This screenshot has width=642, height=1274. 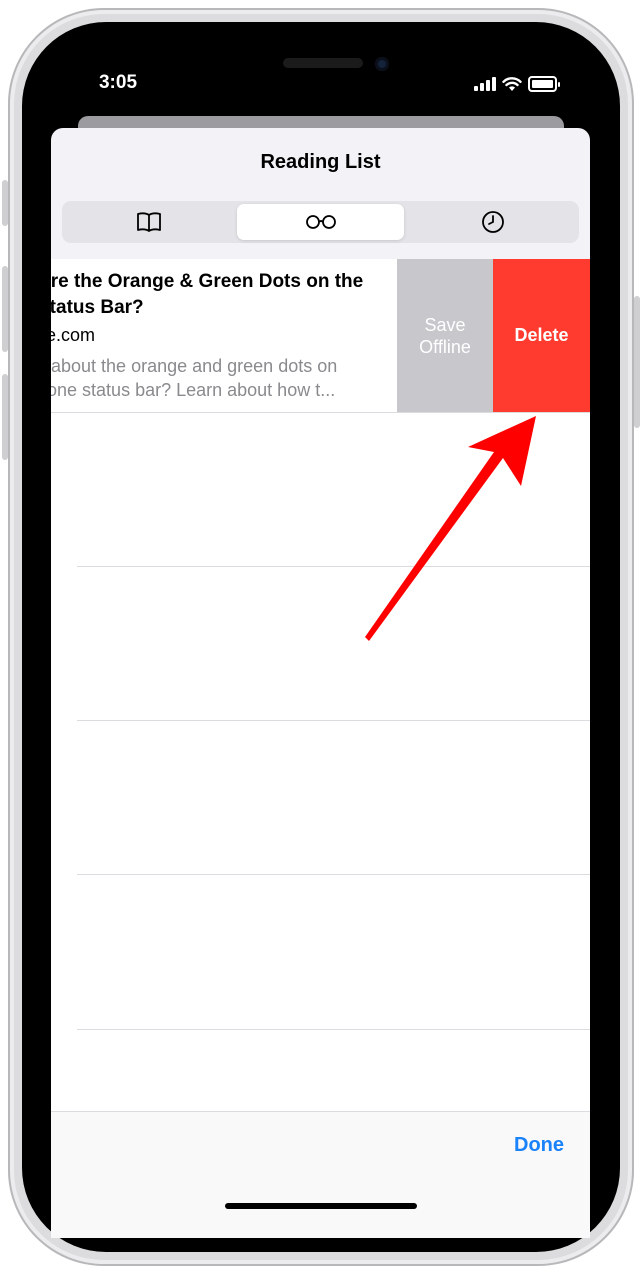 I want to click on front-camera, so click(x=382, y=64).